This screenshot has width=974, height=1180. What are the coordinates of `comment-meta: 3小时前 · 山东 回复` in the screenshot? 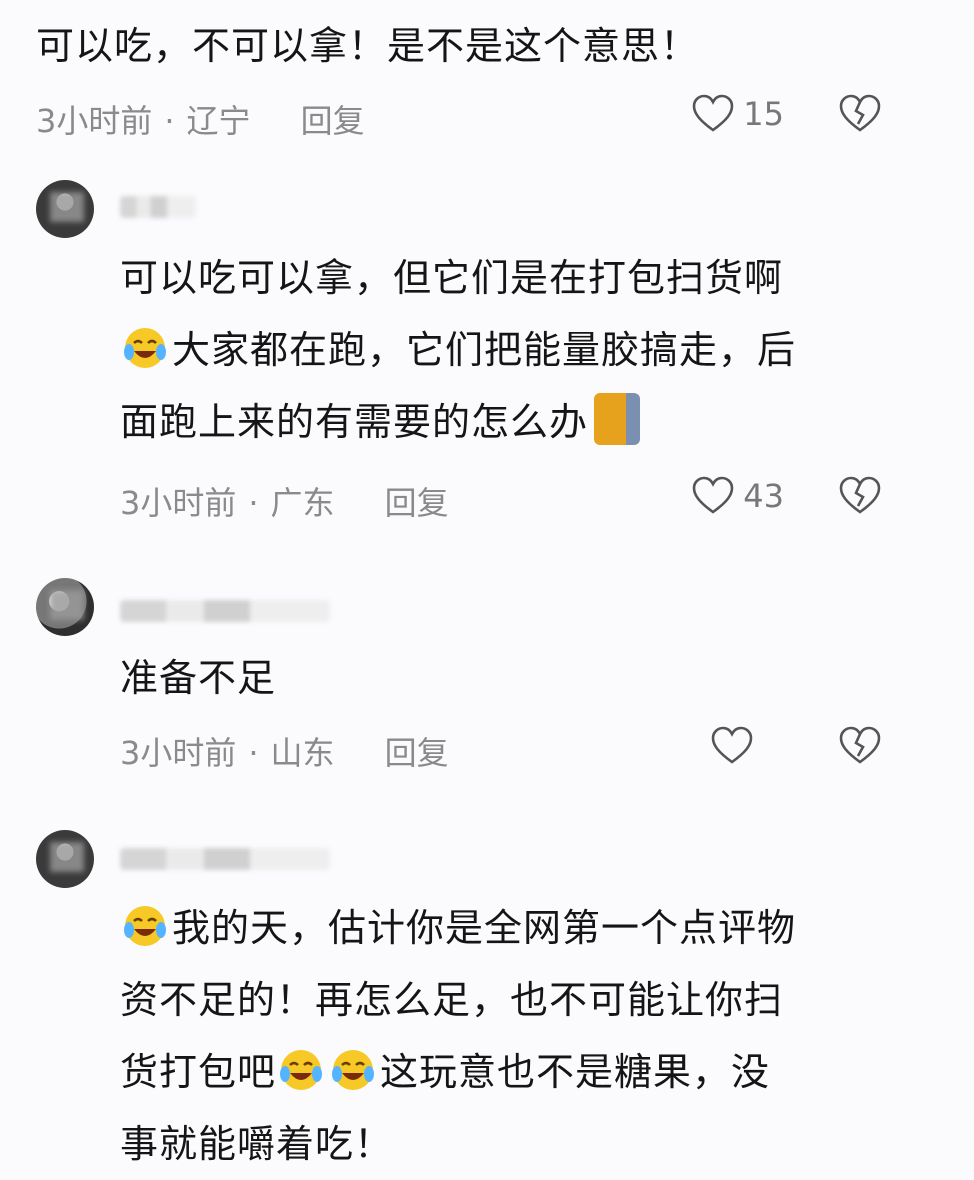 It's located at (284, 751).